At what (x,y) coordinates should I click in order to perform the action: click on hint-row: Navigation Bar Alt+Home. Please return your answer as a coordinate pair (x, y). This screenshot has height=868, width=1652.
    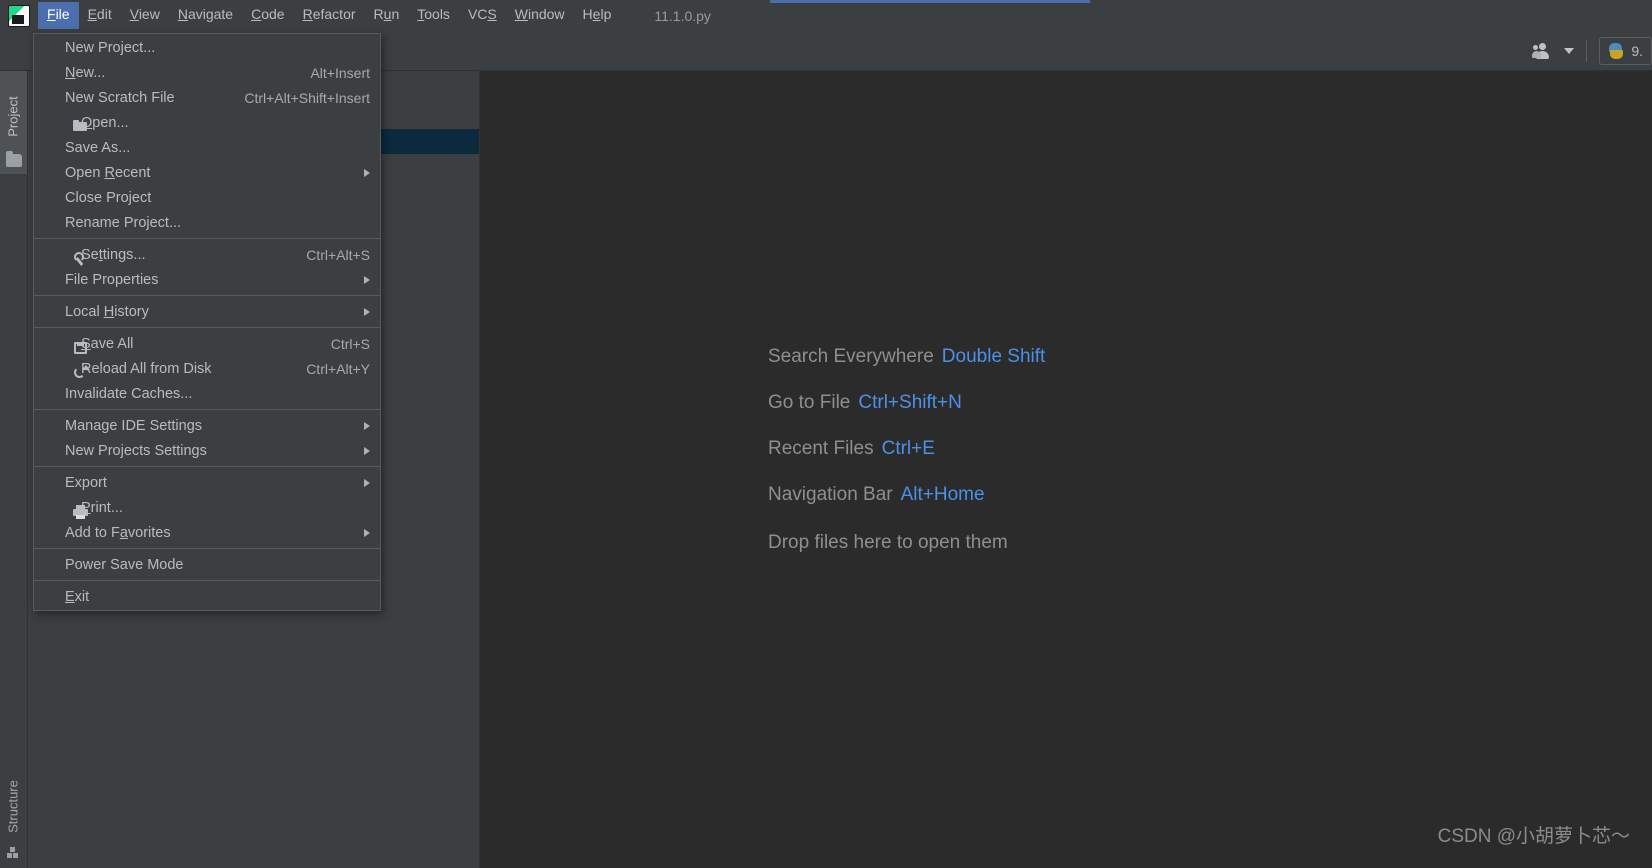
    Looking at the image, I should click on (906, 495).